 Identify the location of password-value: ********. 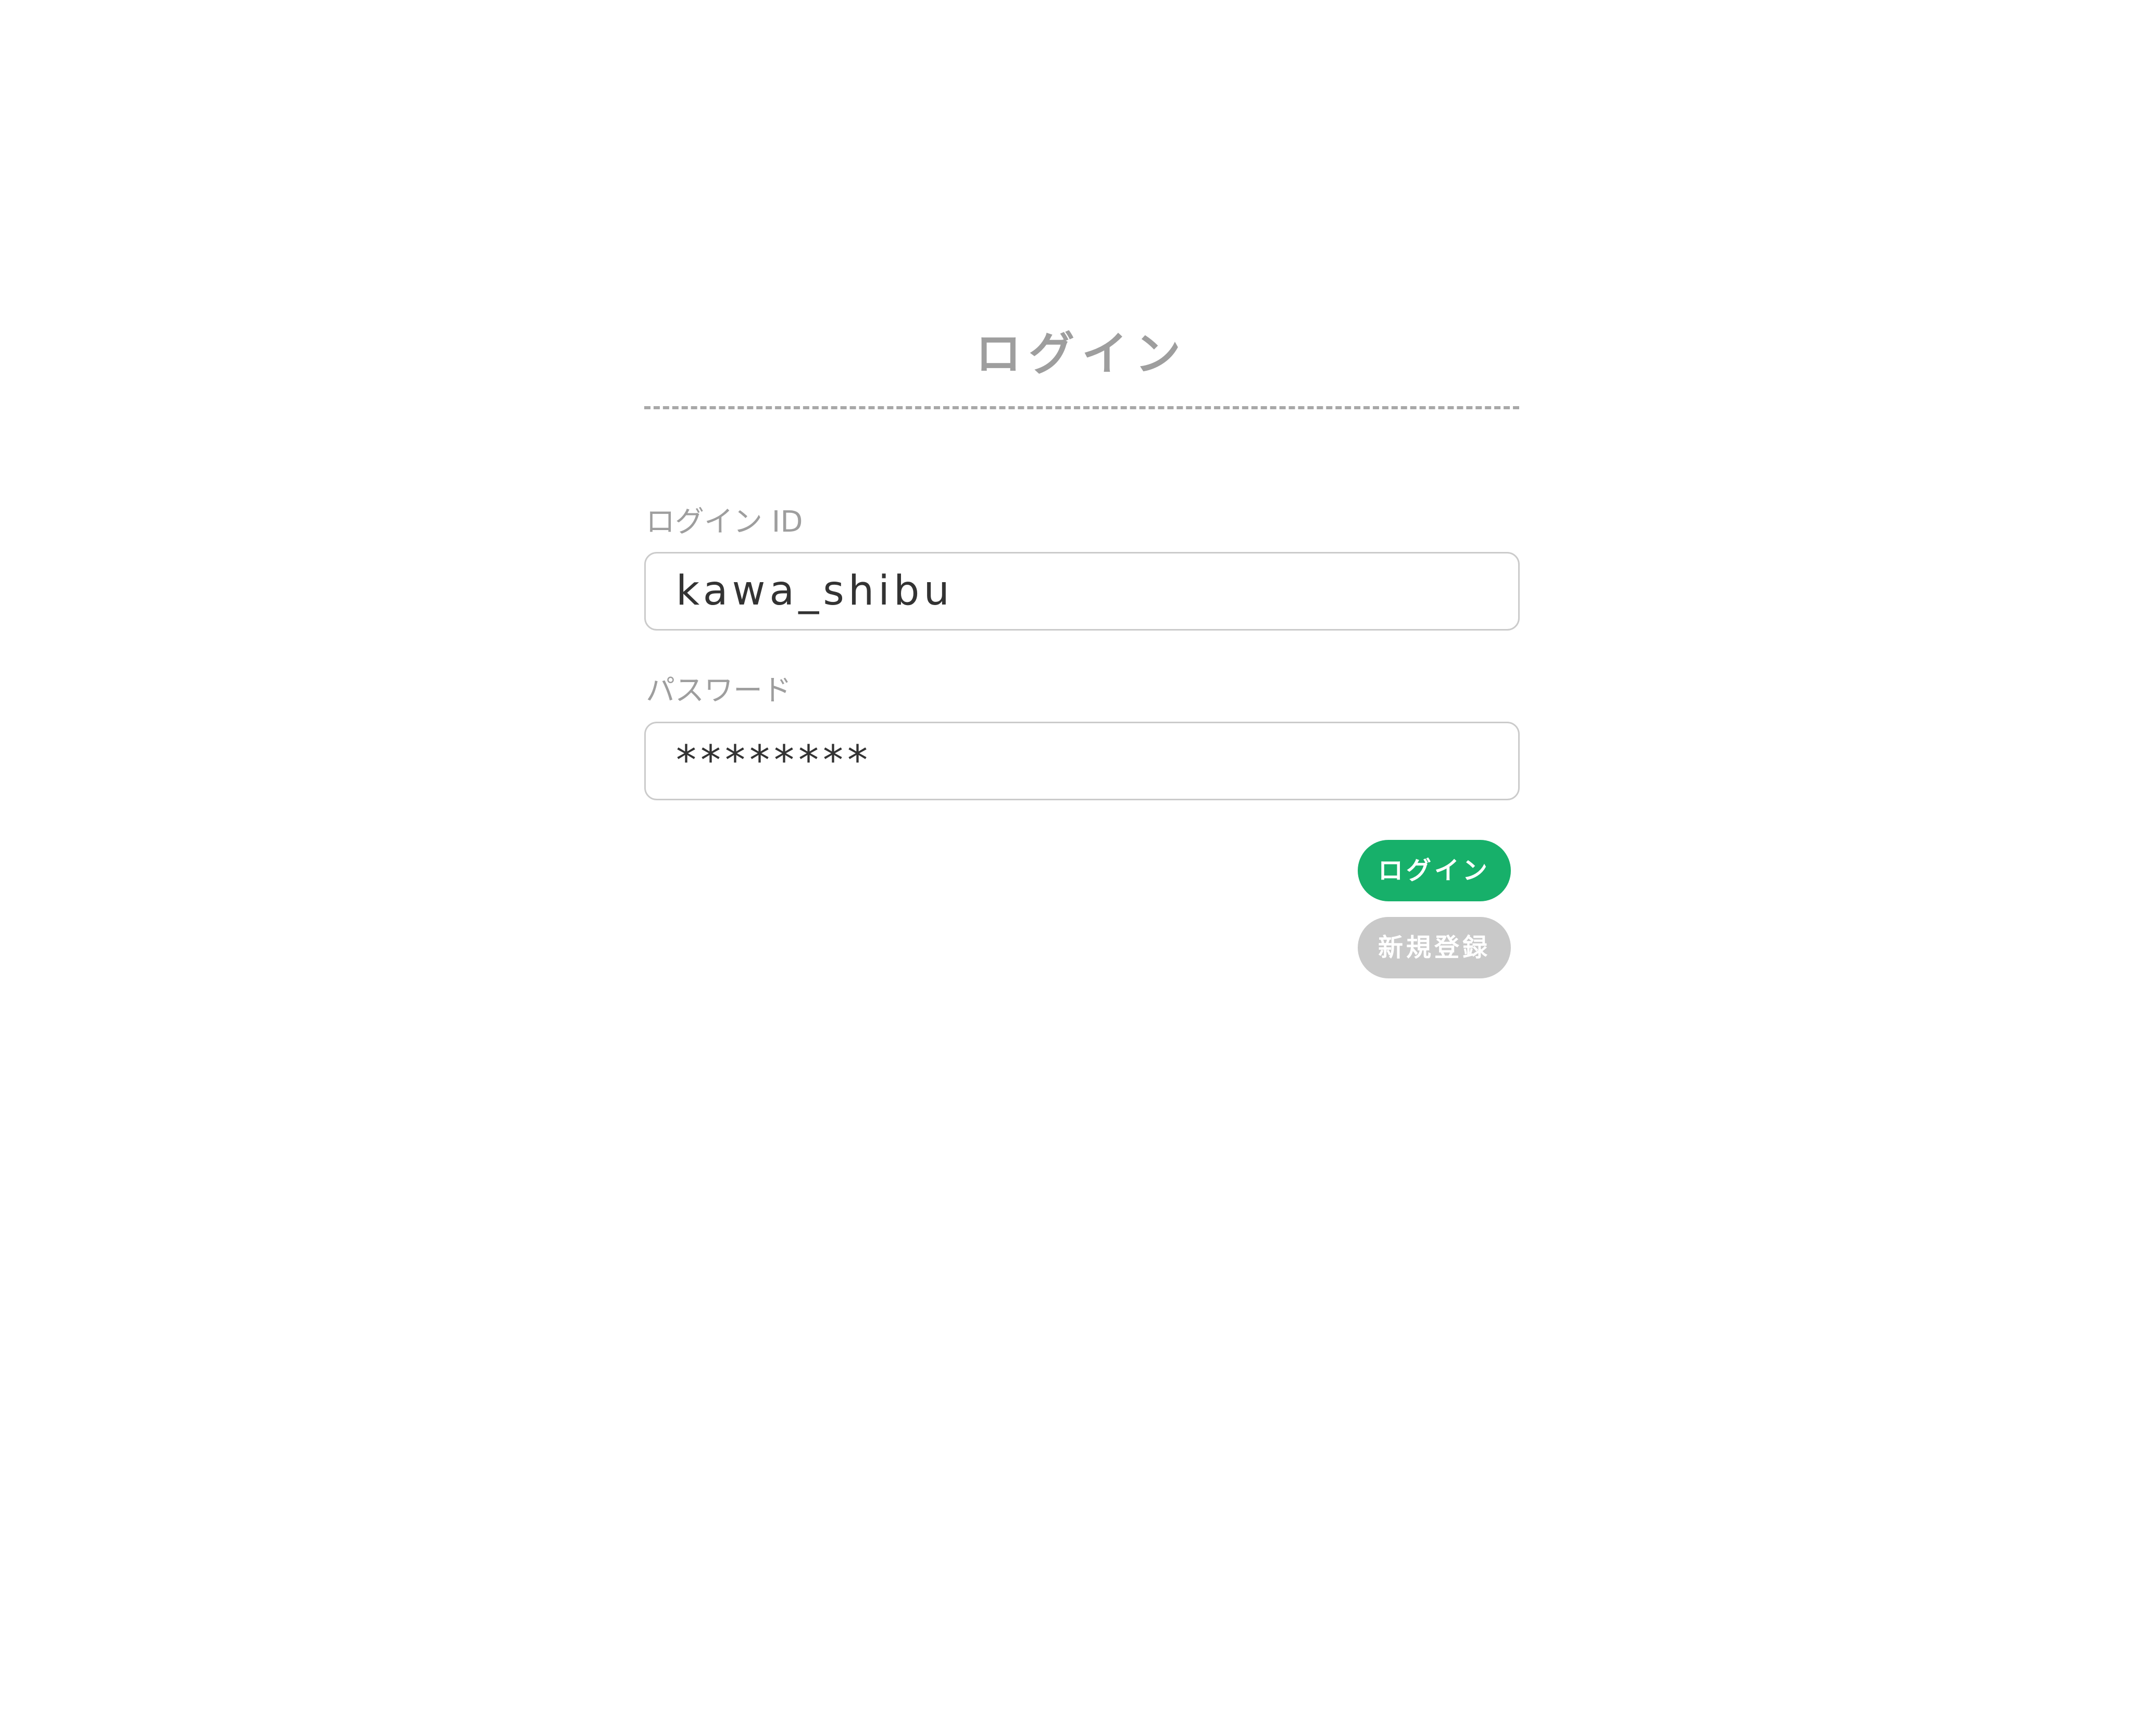
(774, 761).